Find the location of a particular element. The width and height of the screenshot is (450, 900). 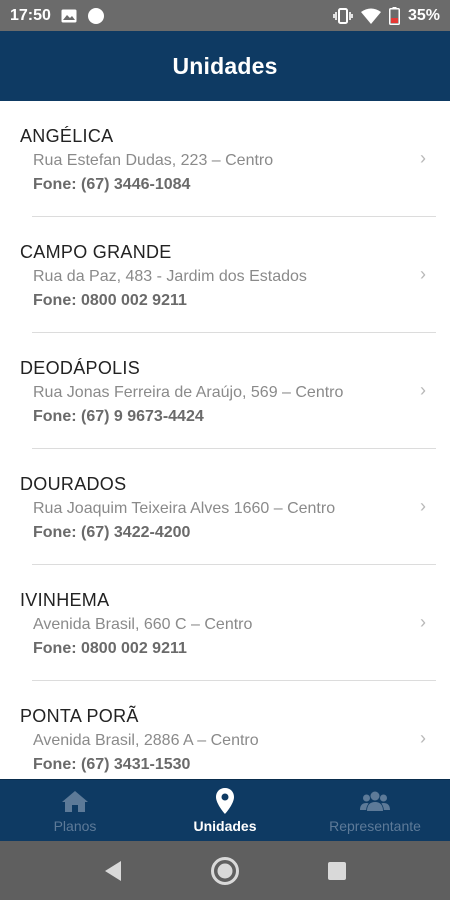

location-pin-icon is located at coordinates (225, 801).